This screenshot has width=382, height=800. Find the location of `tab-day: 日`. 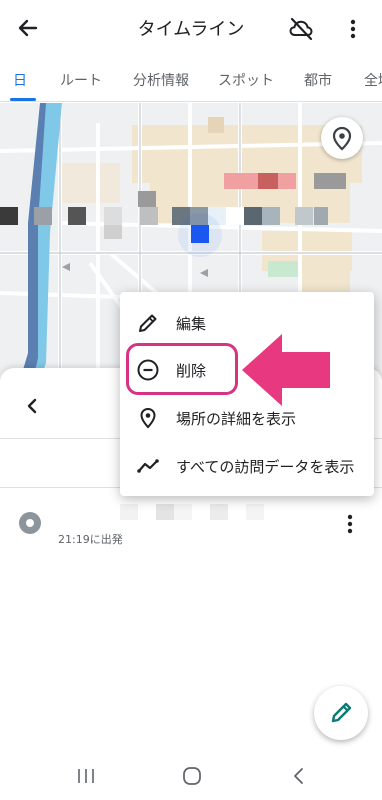

tab-day: 日 is located at coordinates (20, 80).